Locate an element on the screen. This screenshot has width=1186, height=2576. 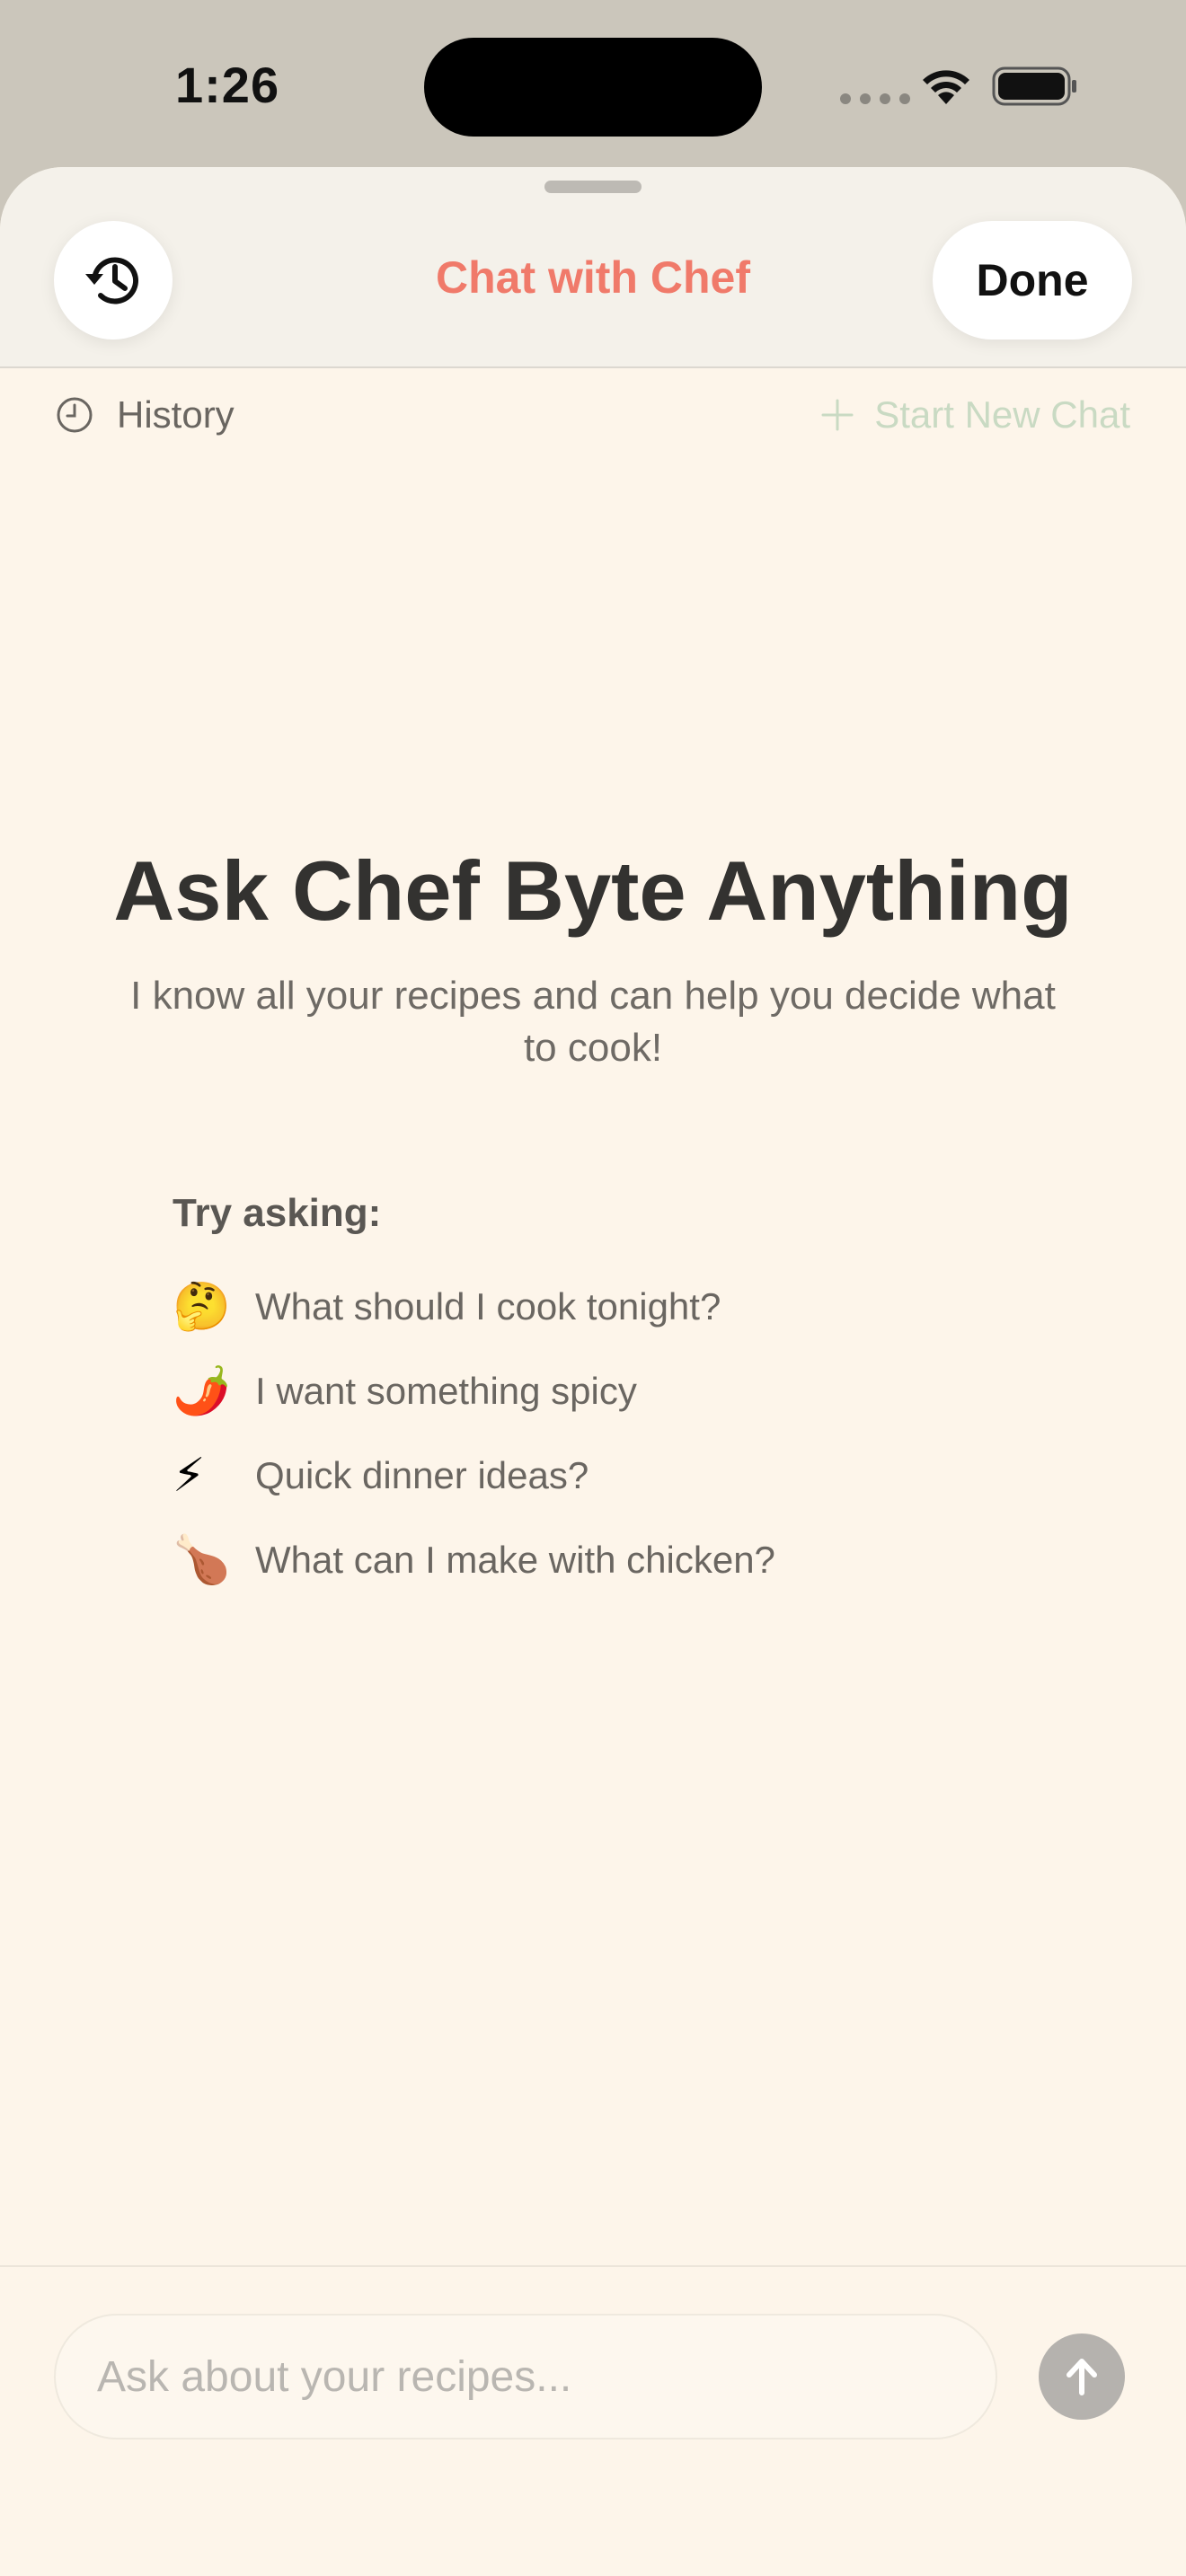
start-new-chat-label: Start New Chat is located at coordinates (1002, 414).